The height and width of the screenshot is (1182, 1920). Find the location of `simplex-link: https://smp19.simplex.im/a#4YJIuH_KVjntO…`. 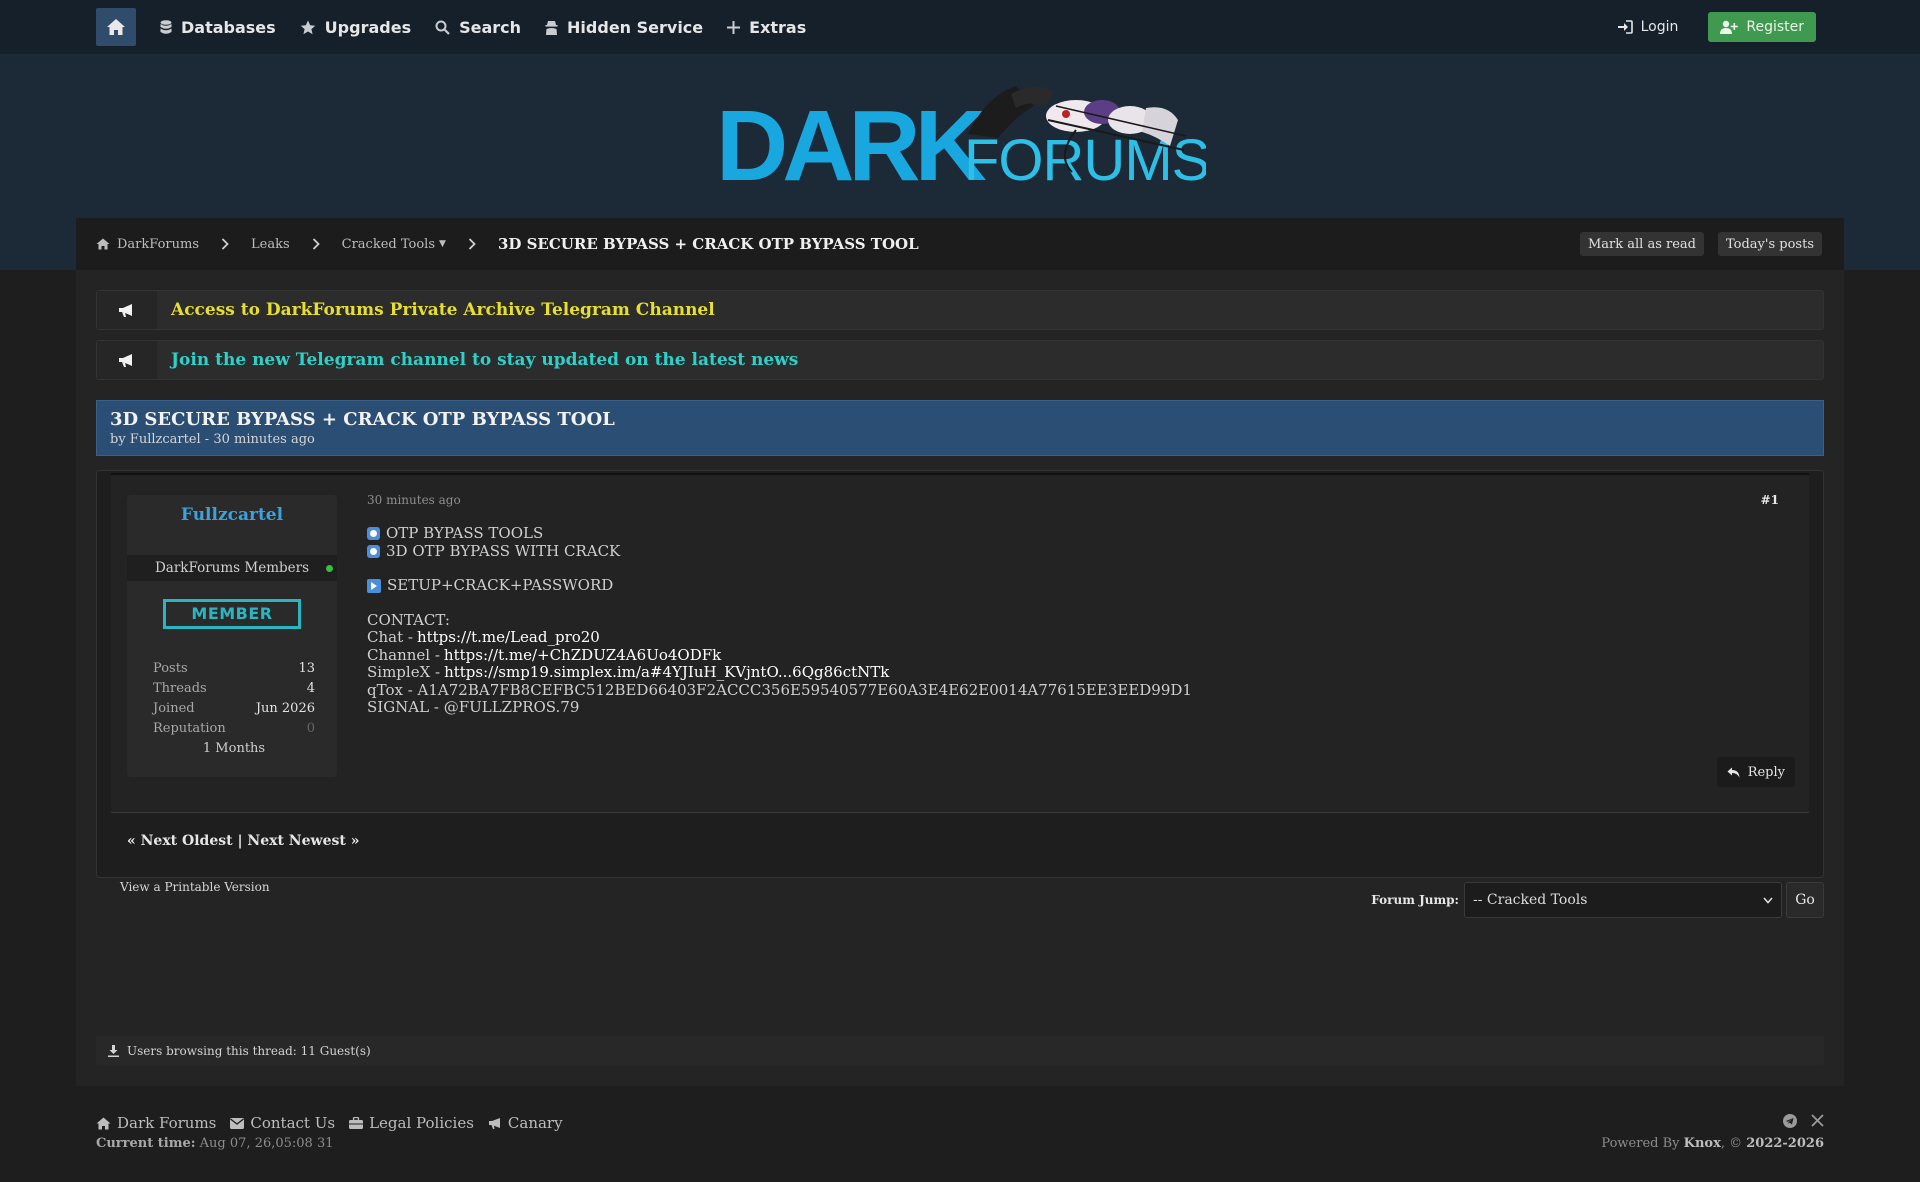

simplex-link: https://smp19.simplex.im/a#4YJIuH_KVjntO… is located at coordinates (666, 672).